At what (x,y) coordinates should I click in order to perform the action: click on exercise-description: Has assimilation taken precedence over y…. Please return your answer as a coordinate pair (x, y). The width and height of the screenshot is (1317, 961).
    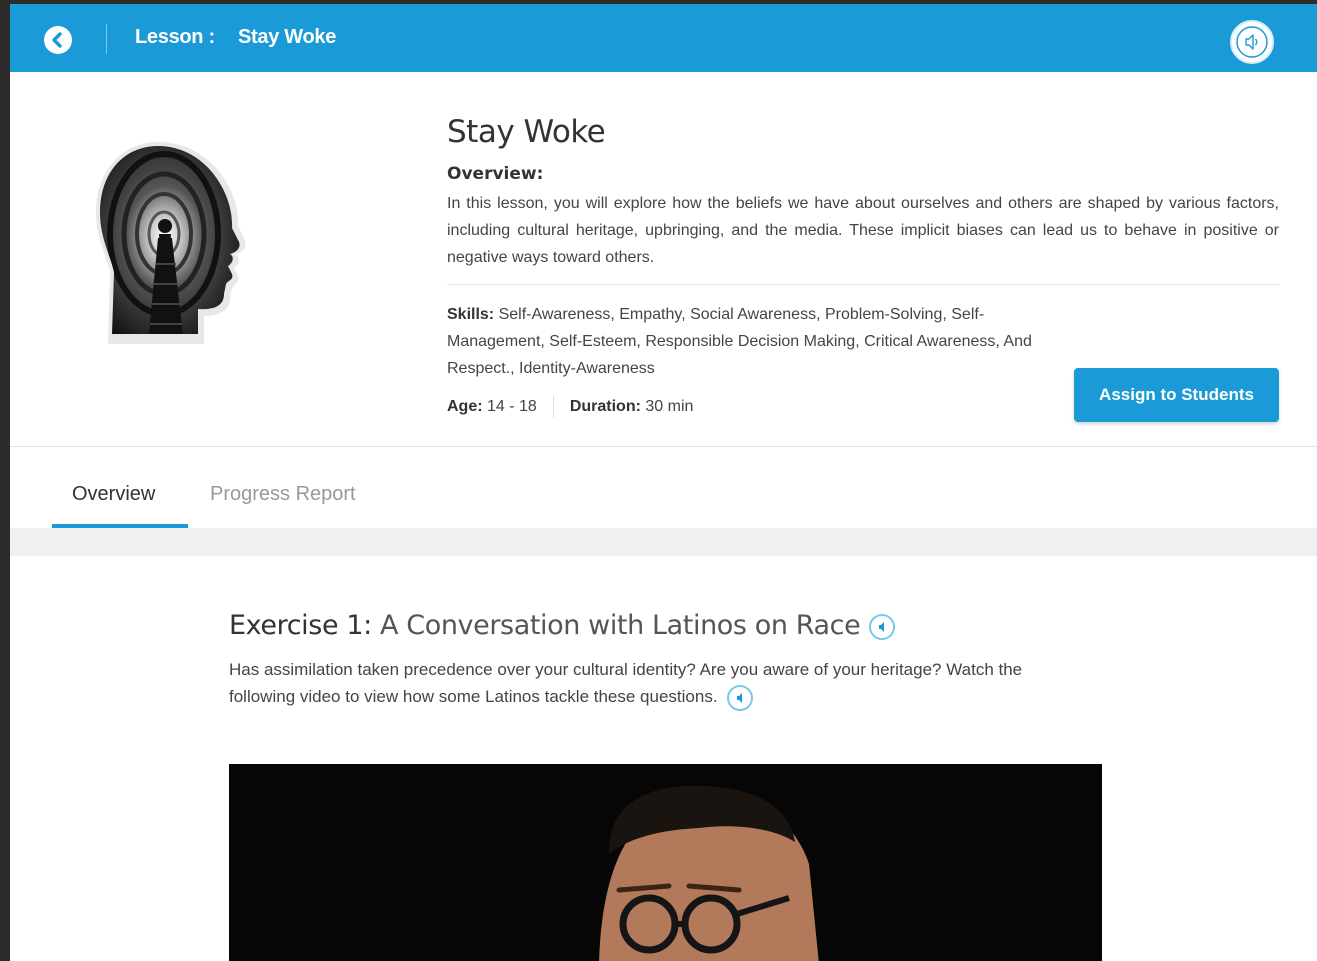
    Looking at the image, I should click on (659, 683).